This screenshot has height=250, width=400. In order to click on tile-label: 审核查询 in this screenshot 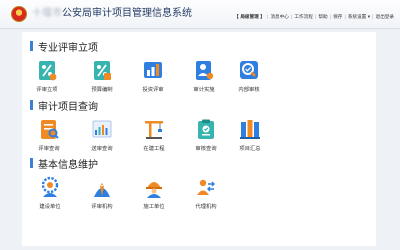, I will do `click(206, 149)`.